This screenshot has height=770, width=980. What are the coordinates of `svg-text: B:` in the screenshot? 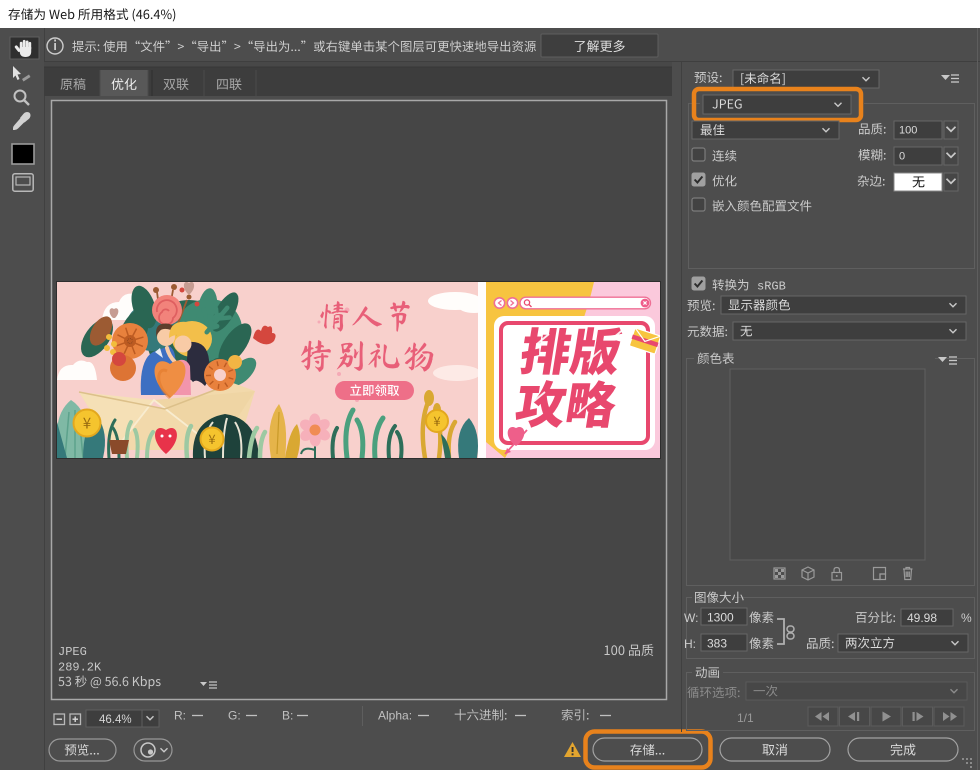 It's located at (287, 716).